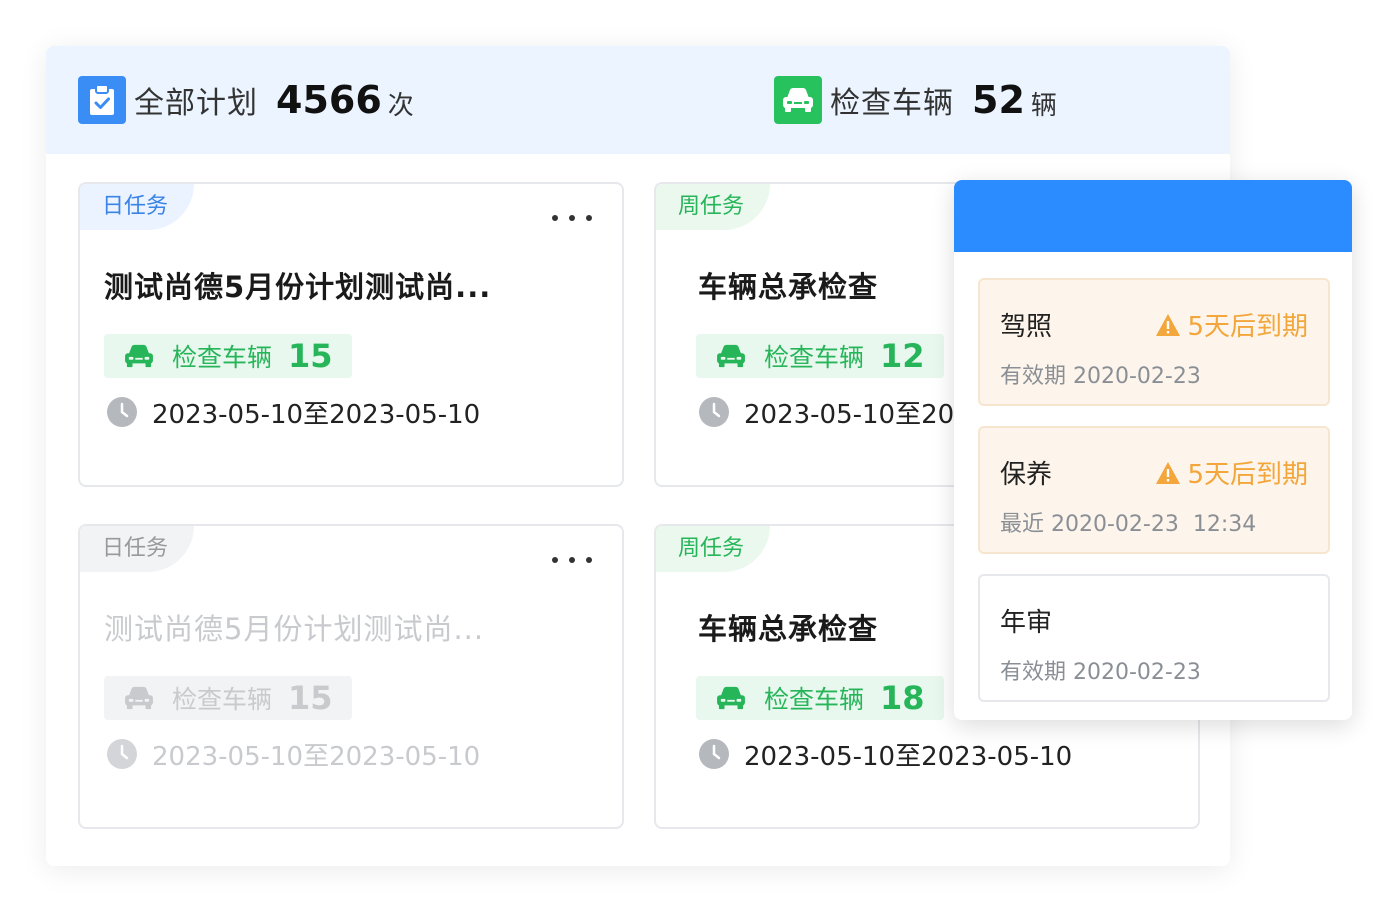  What do you see at coordinates (1043, 105) in the screenshot?
I see `vehicles-unit: 辆` at bounding box center [1043, 105].